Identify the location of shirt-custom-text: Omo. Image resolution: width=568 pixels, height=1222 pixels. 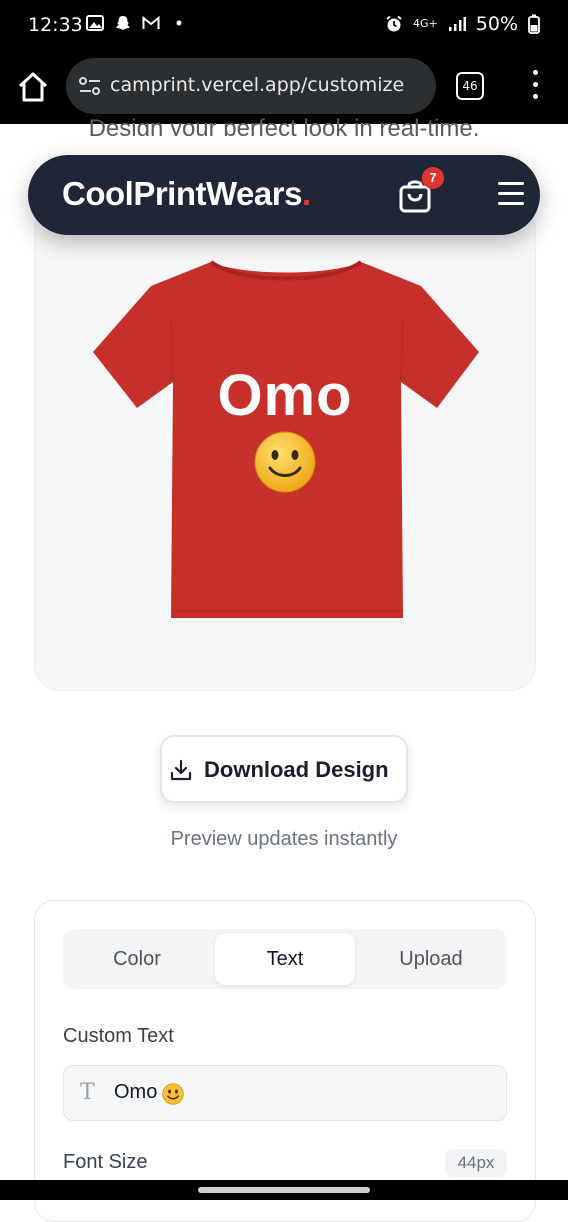
(285, 395).